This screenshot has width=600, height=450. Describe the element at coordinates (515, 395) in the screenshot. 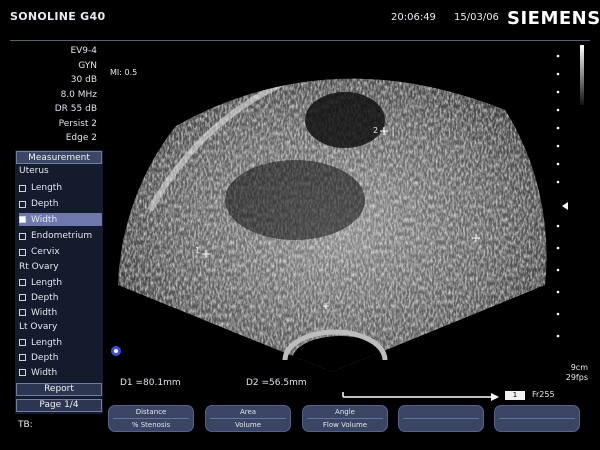

I see `frame-badge: 1` at that location.